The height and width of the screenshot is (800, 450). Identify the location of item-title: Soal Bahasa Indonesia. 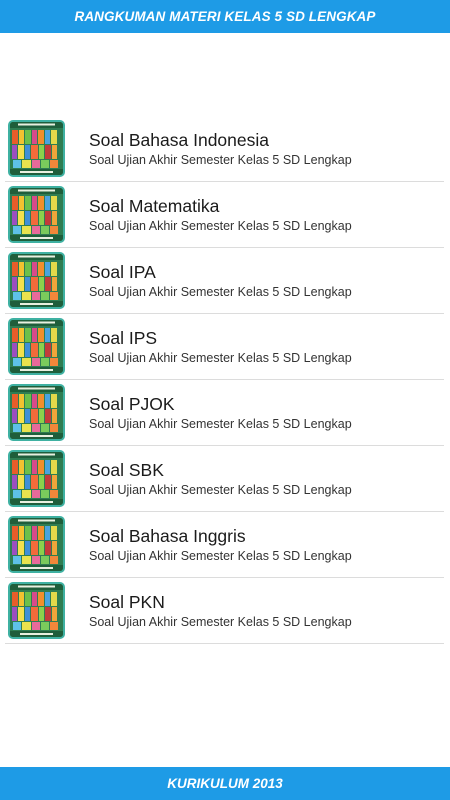
(179, 140).